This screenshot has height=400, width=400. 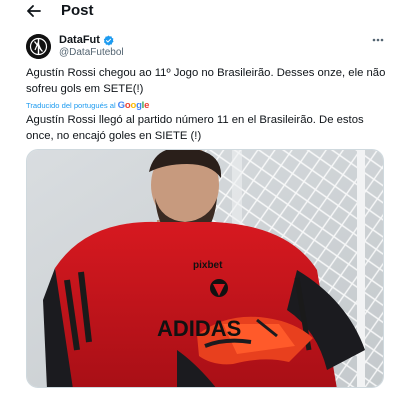 I want to click on avatar, so click(x=38, y=46).